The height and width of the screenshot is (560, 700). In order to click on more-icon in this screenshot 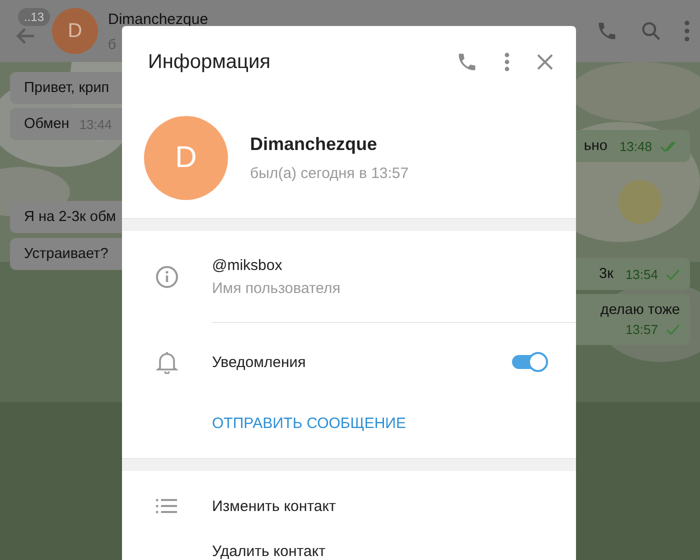, I will do `click(507, 62)`.